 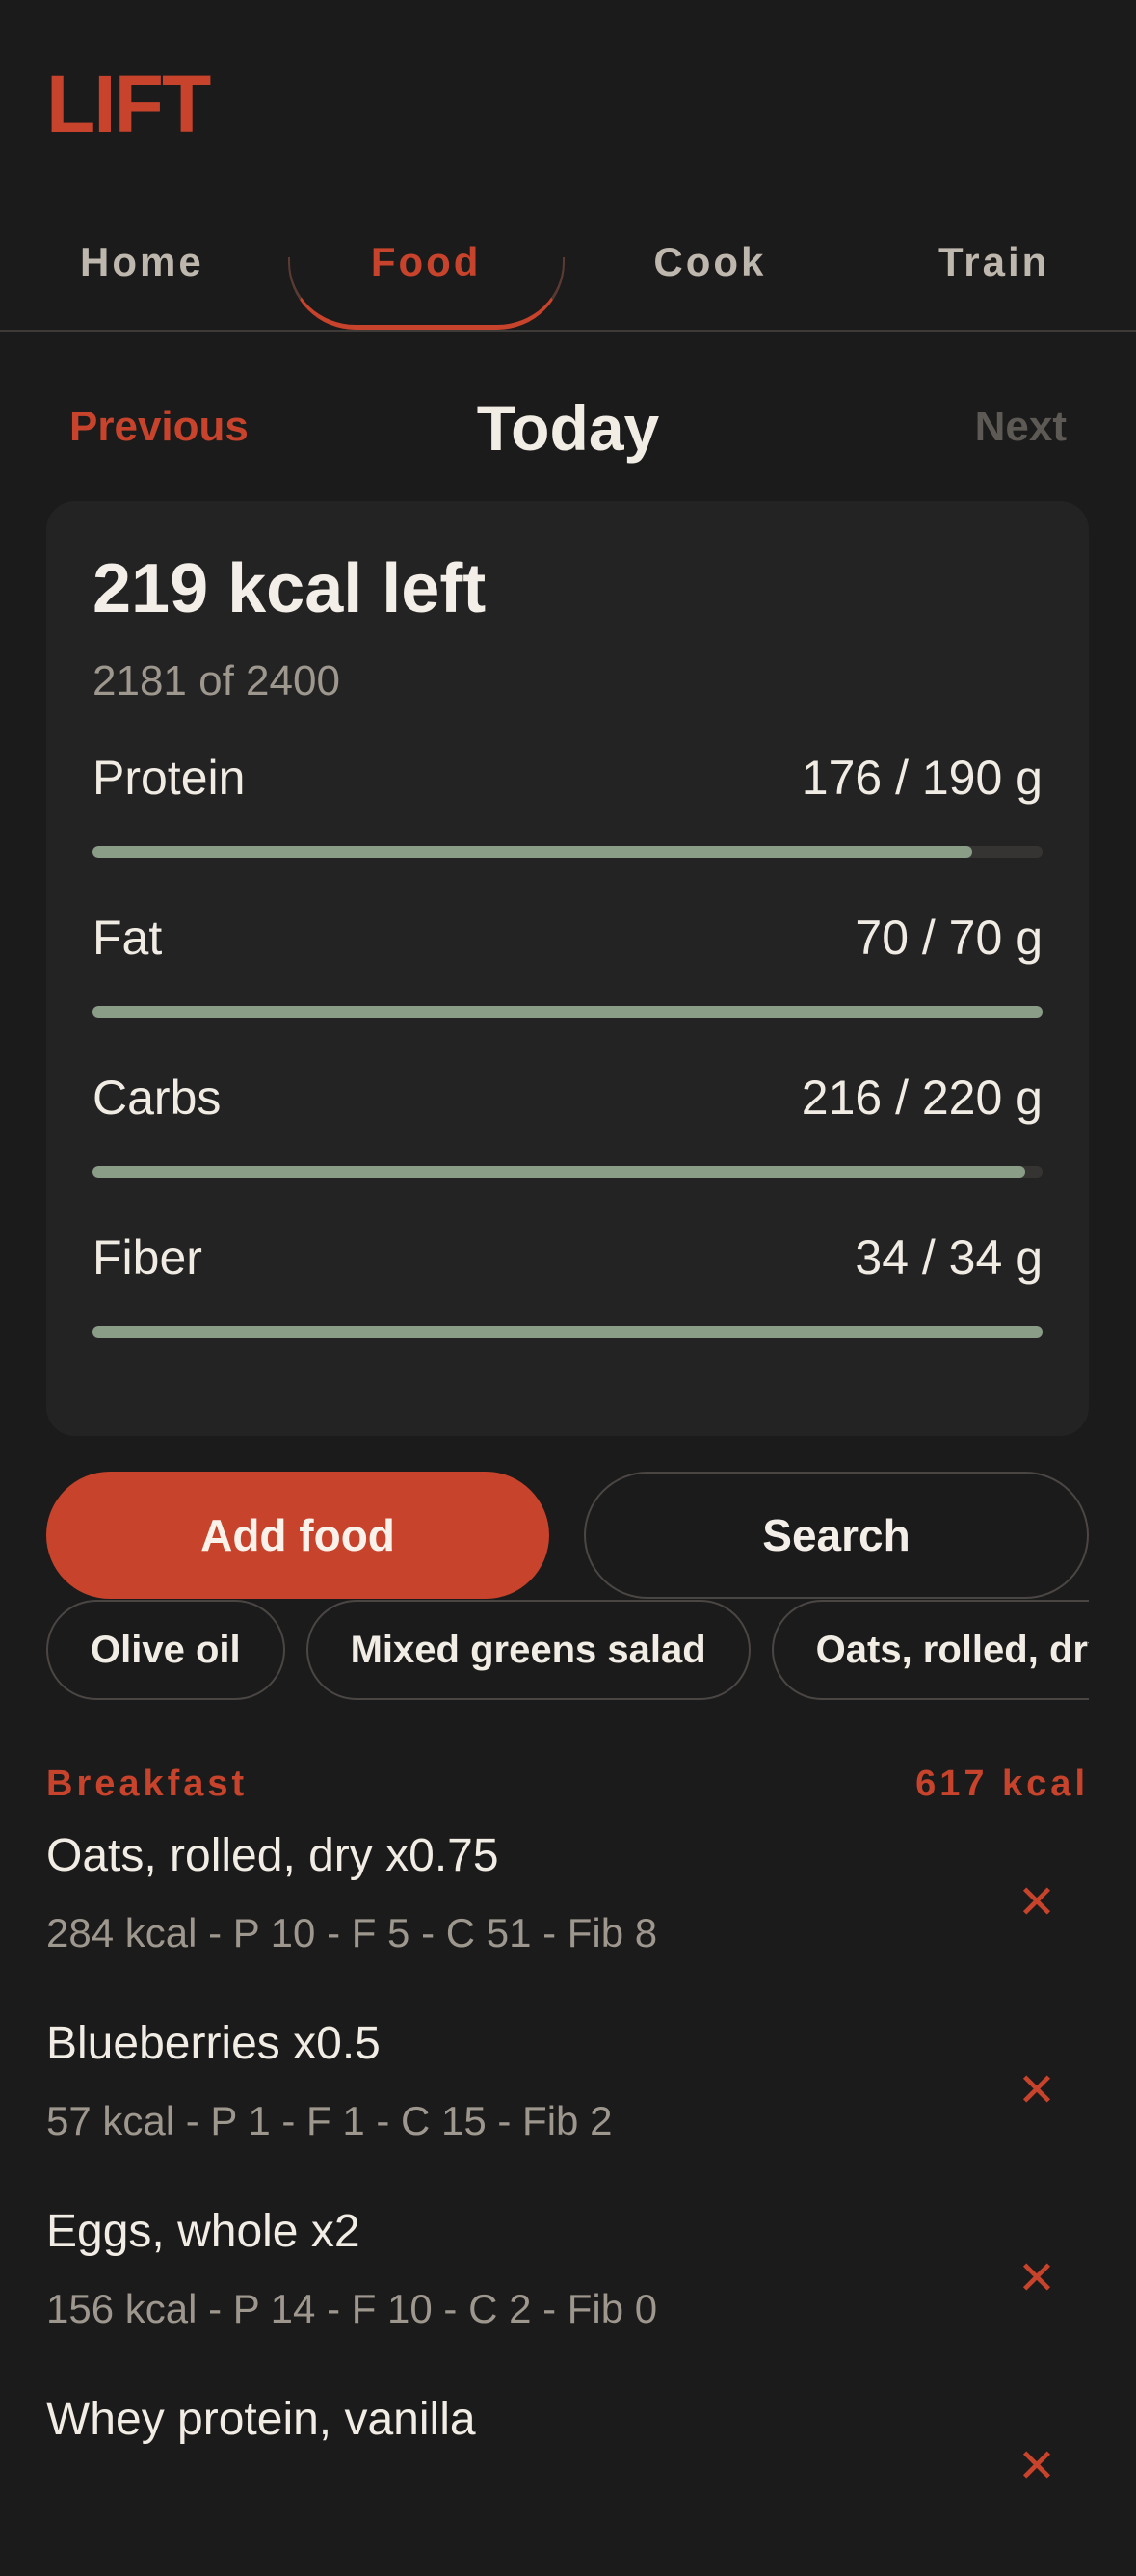 I want to click on quick-chip-mixed-greens-salad: Mixed greens salad, so click(x=528, y=1650).